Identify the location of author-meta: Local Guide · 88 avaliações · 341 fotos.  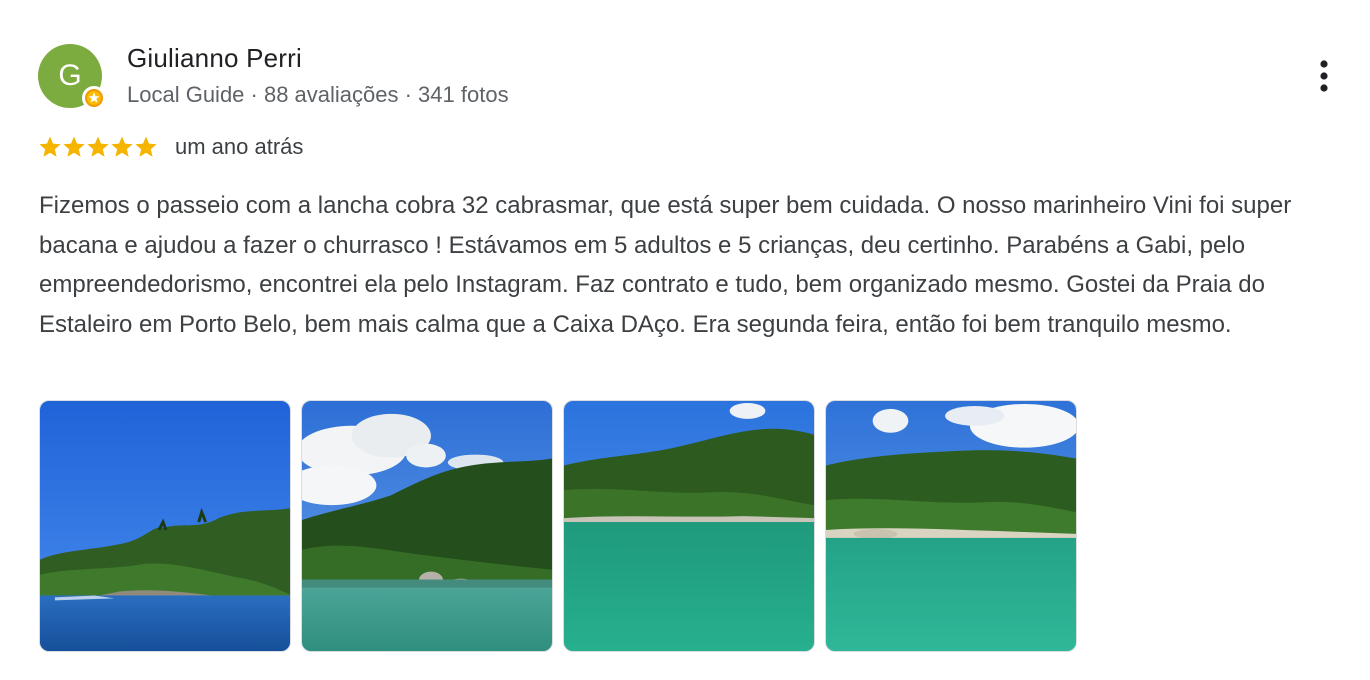
(318, 94).